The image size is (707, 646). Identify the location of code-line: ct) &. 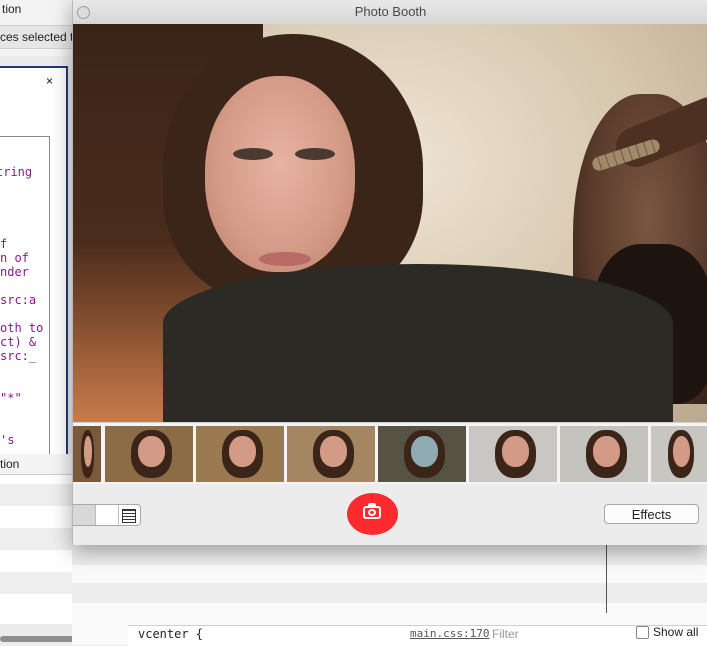
(18, 342).